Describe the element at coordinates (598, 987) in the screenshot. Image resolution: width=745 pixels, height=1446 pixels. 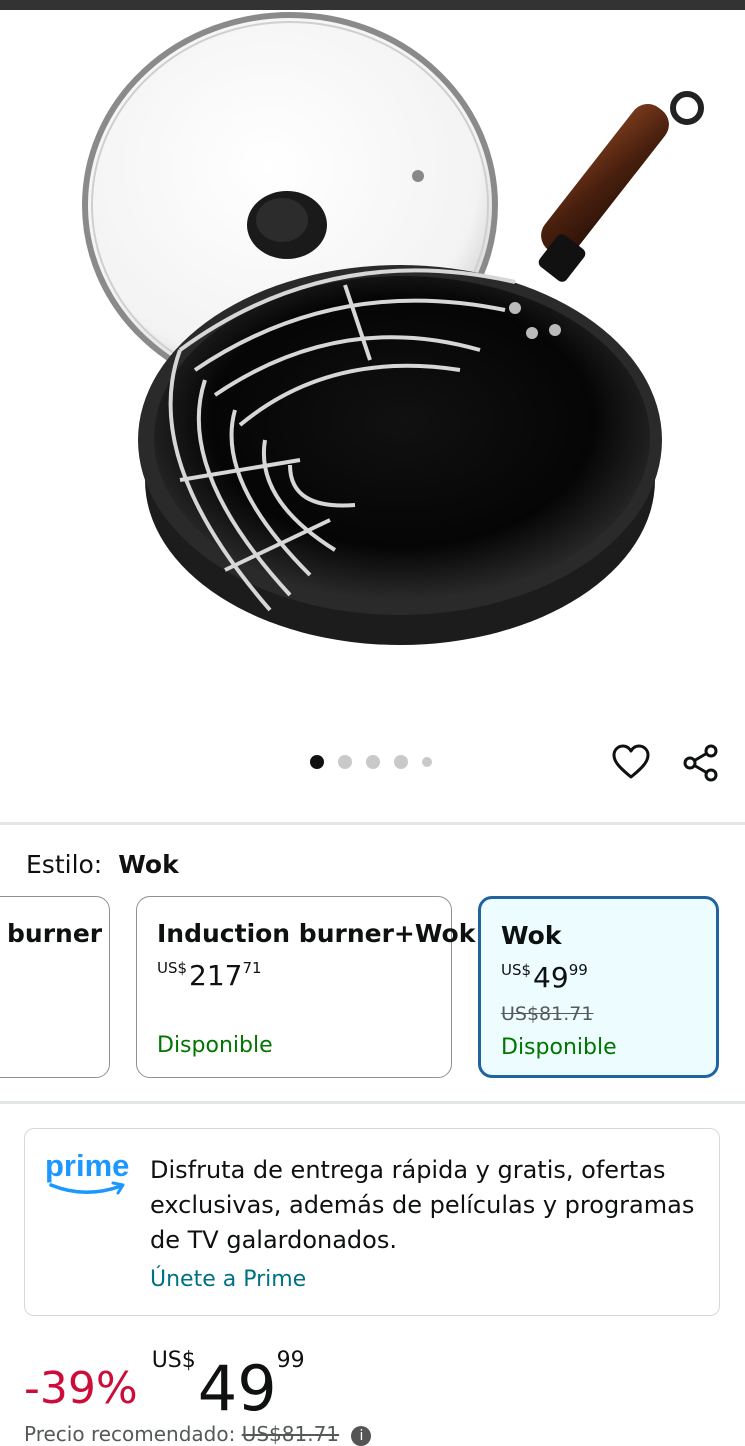
I see `style-option-wok: Wok US$4999 US$81.71 Disponible` at that location.